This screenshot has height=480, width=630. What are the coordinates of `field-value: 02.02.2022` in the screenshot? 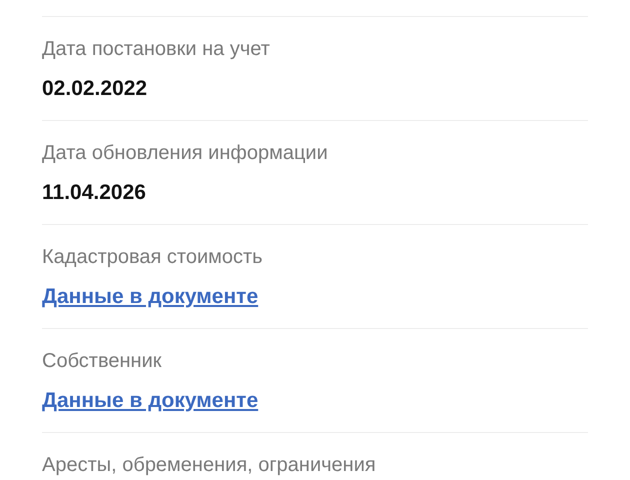 It's located at (95, 89).